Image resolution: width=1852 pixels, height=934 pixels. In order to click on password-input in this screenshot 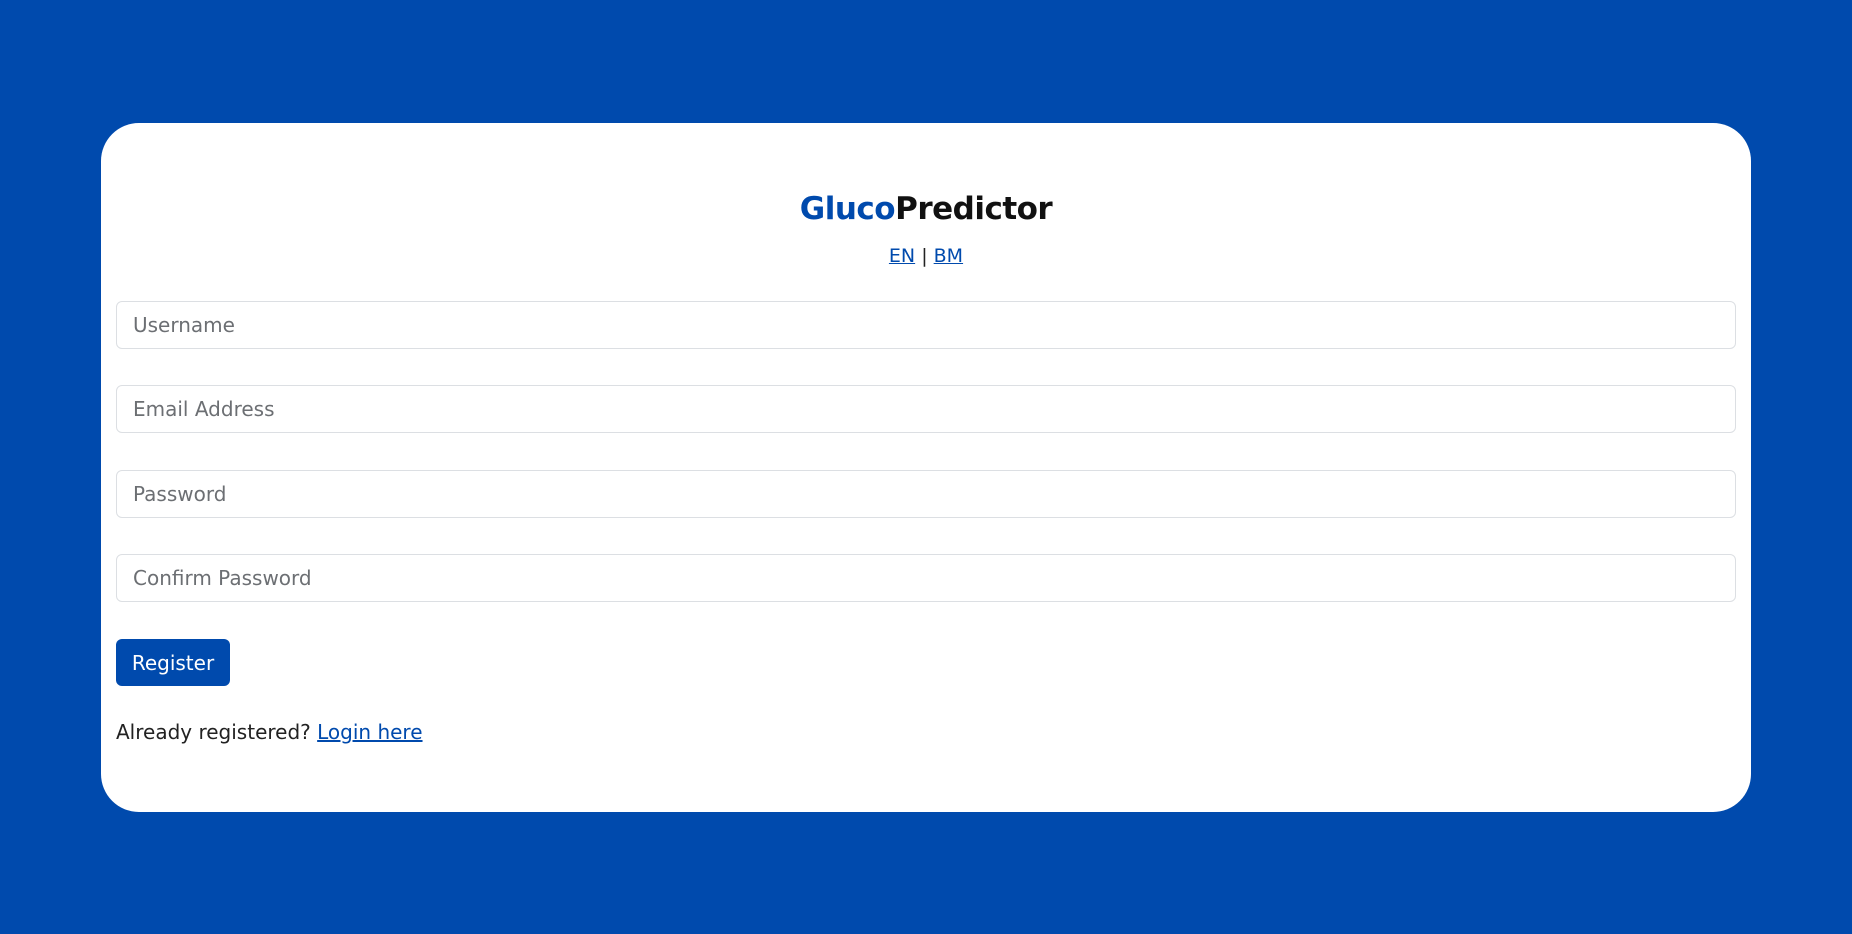, I will do `click(926, 494)`.